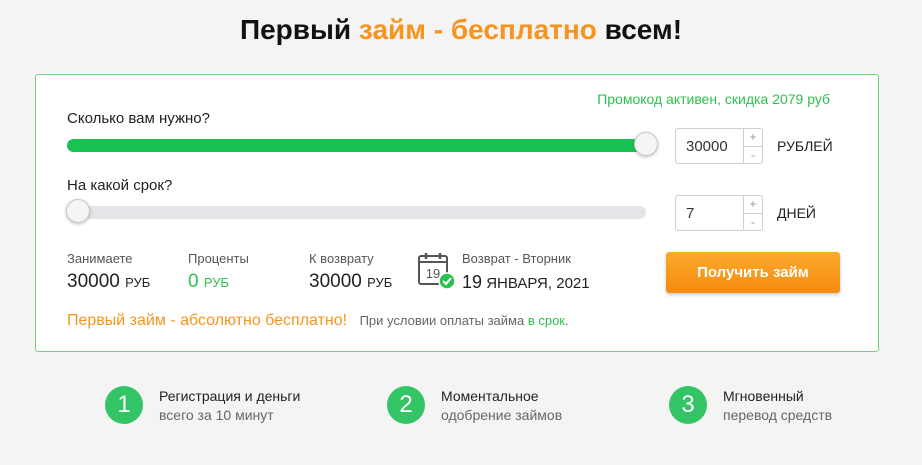 Image resolution: width=922 pixels, height=465 pixels. I want to click on stat-interest: Проценты 0 РУБ, so click(218, 271).